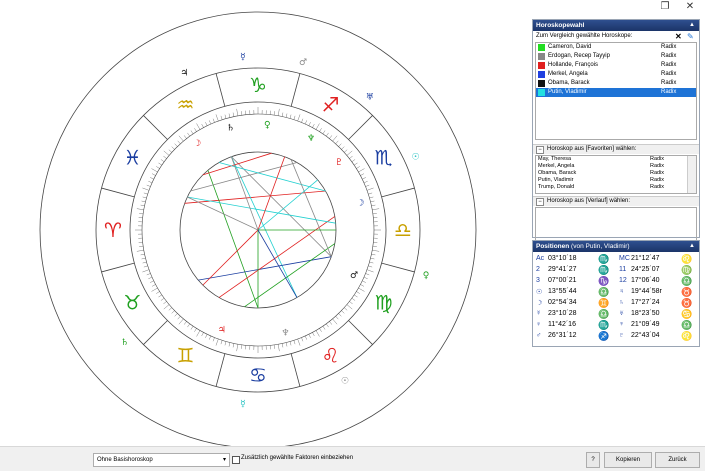 The height and width of the screenshot is (471, 705). Describe the element at coordinates (132, 158) in the screenshot. I see `zodiac-sign-icon: ♓` at that location.